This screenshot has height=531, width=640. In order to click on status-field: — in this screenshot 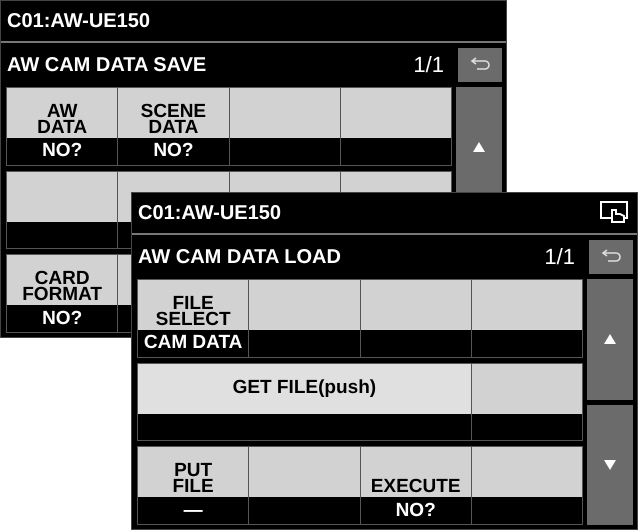, I will do `click(193, 510)`.